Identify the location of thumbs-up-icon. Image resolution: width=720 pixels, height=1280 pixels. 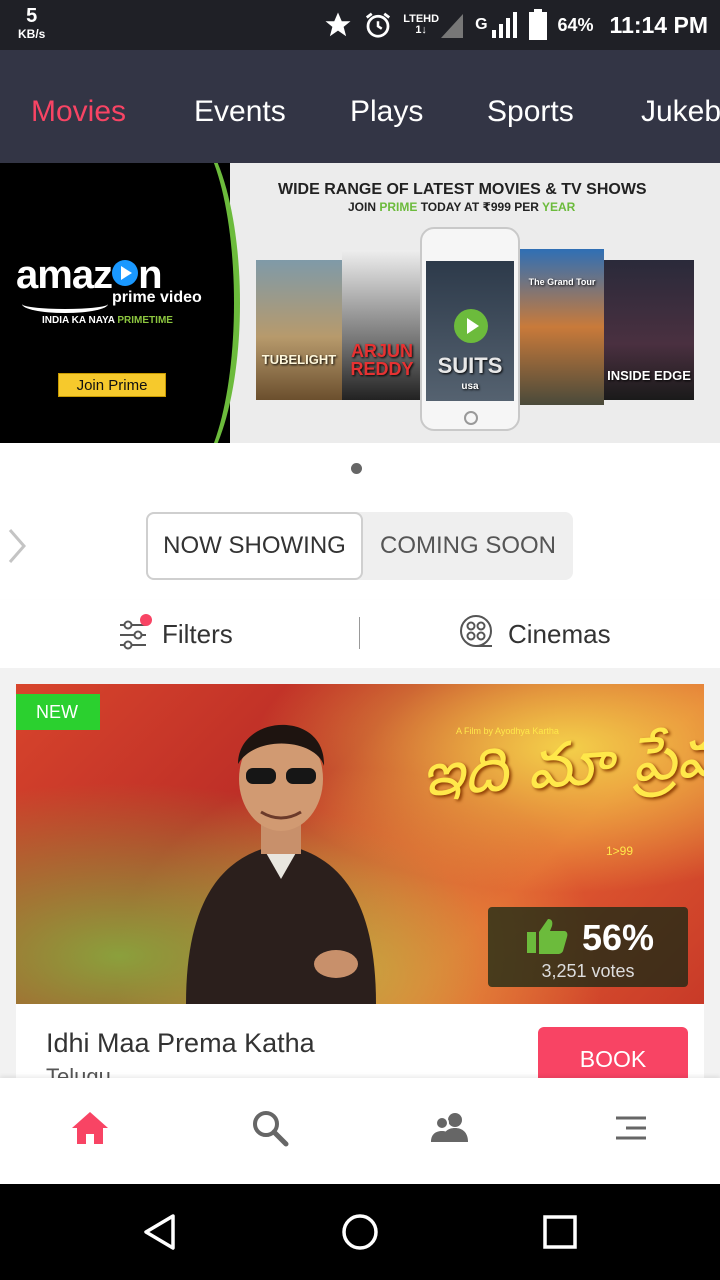
(547, 936).